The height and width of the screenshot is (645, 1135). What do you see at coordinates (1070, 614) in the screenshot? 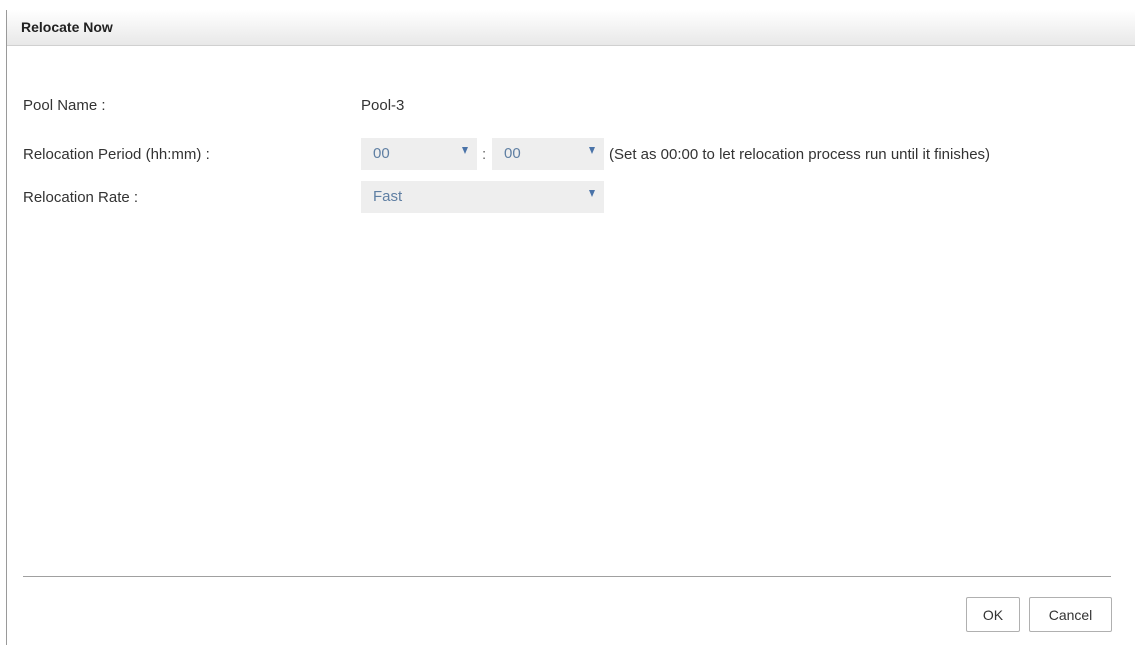
I see `cancel-button: Cancel` at bounding box center [1070, 614].